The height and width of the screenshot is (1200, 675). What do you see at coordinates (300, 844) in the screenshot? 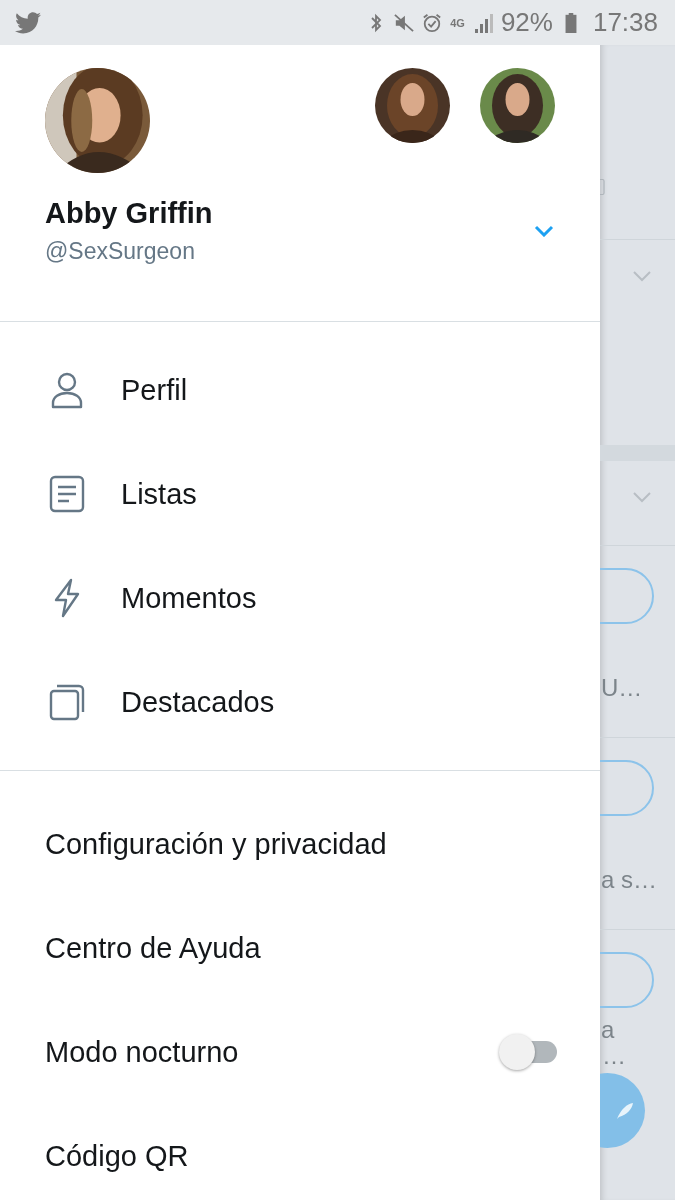
I see `menu-item: Configuración y privacidad` at bounding box center [300, 844].